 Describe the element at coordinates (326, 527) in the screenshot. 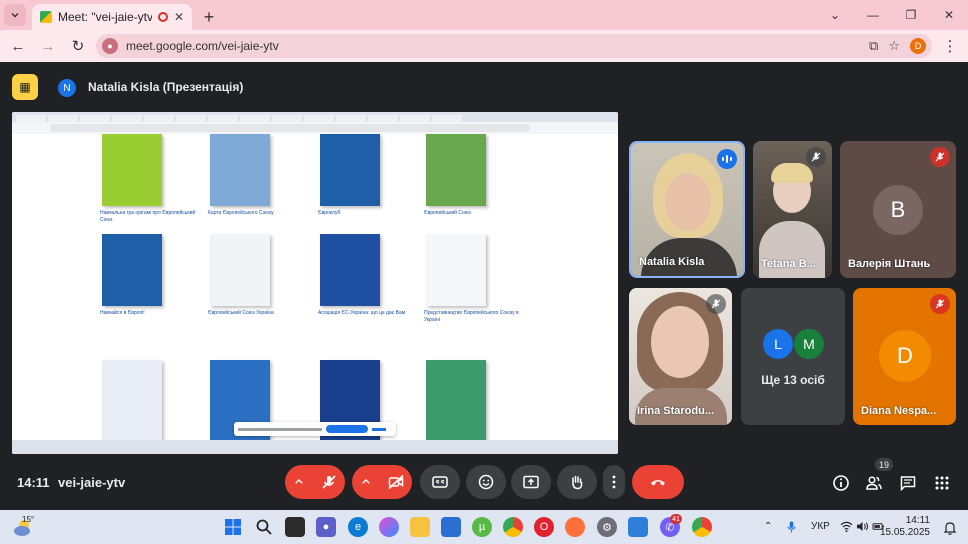

I see `teams-chat-icon: ●` at that location.